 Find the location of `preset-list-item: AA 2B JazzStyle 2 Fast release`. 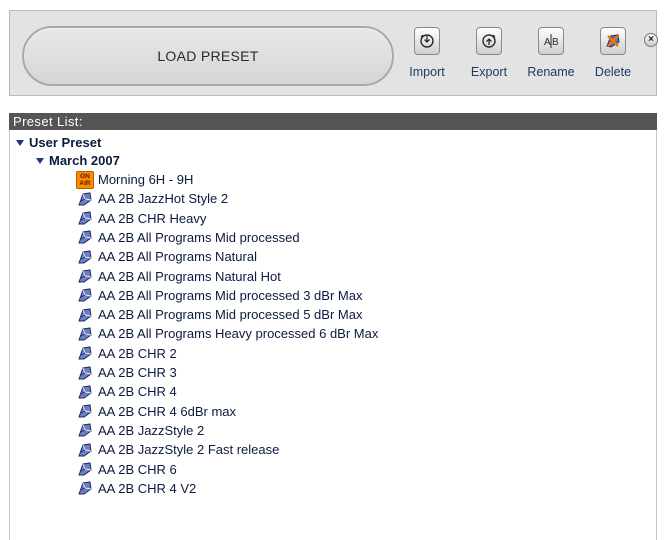

preset-list-item: AA 2B JazzStyle 2 Fast release is located at coordinates (177, 449).